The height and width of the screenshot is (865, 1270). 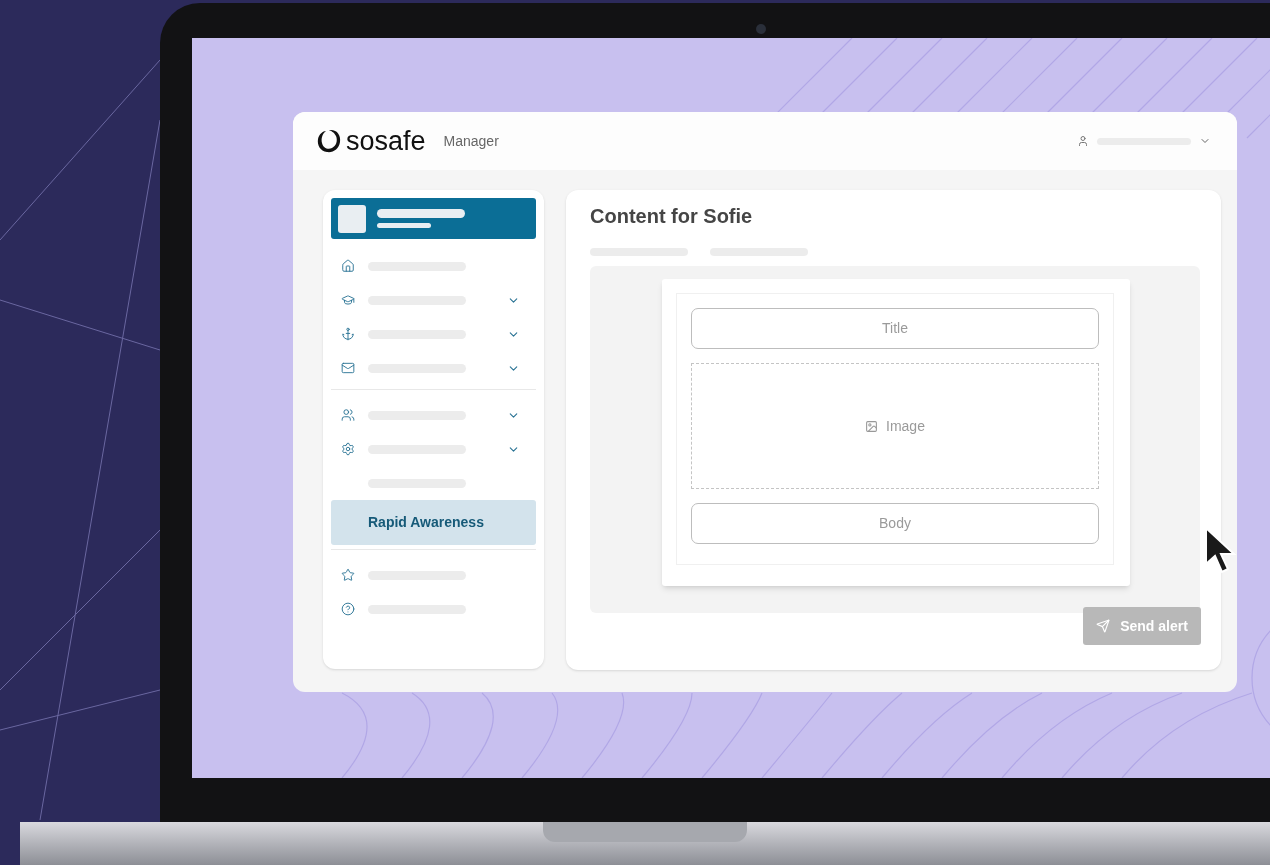 What do you see at coordinates (433, 522) in the screenshot?
I see `sidebar-item: Rapid Awareness` at bounding box center [433, 522].